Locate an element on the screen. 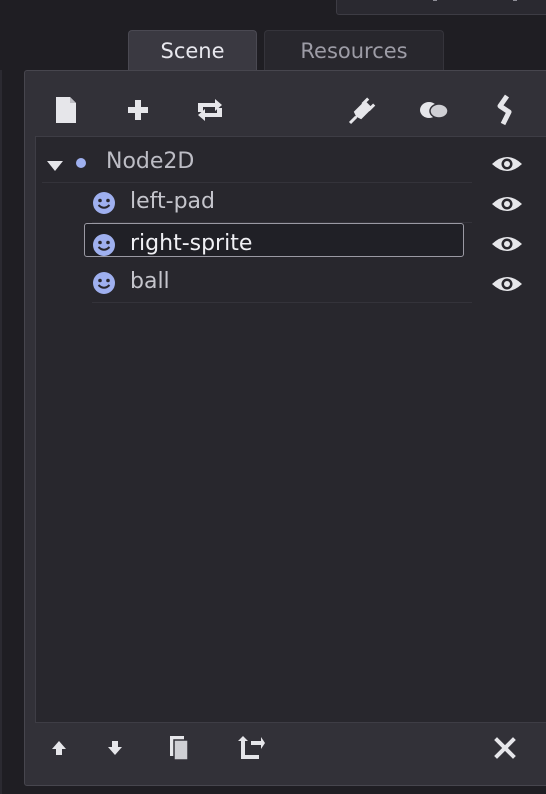  node2d-icon is located at coordinates (81, 163).